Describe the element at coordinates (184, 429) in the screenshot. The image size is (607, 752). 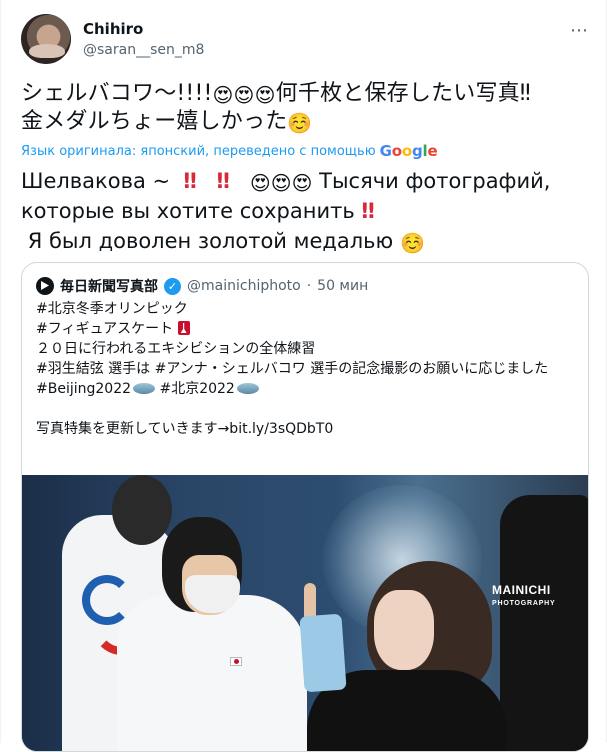
I see `quote-link-line: 写真特集を更新していきます→bit.ly/3sQDbT0` at that location.